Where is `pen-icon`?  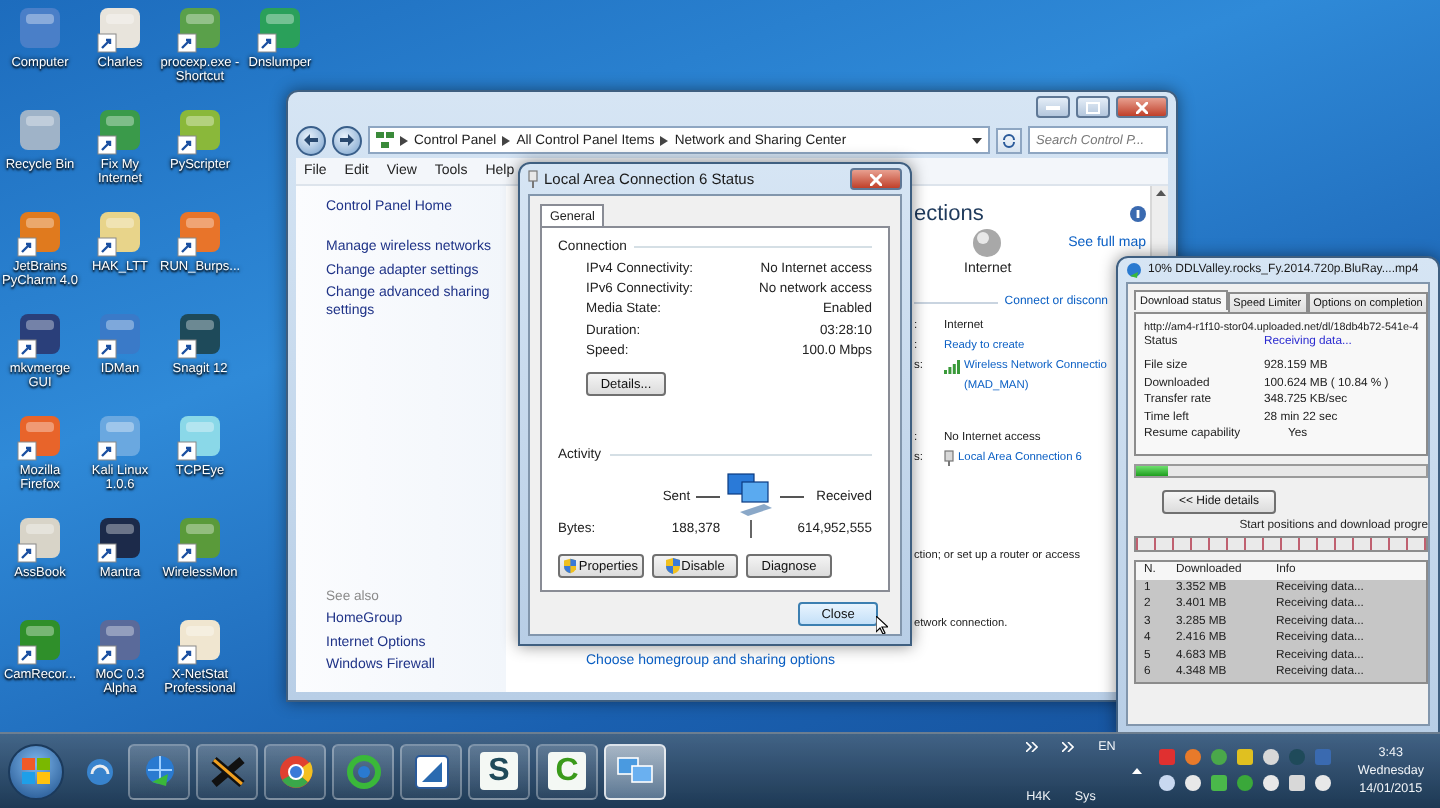 pen-icon is located at coordinates (431, 771).